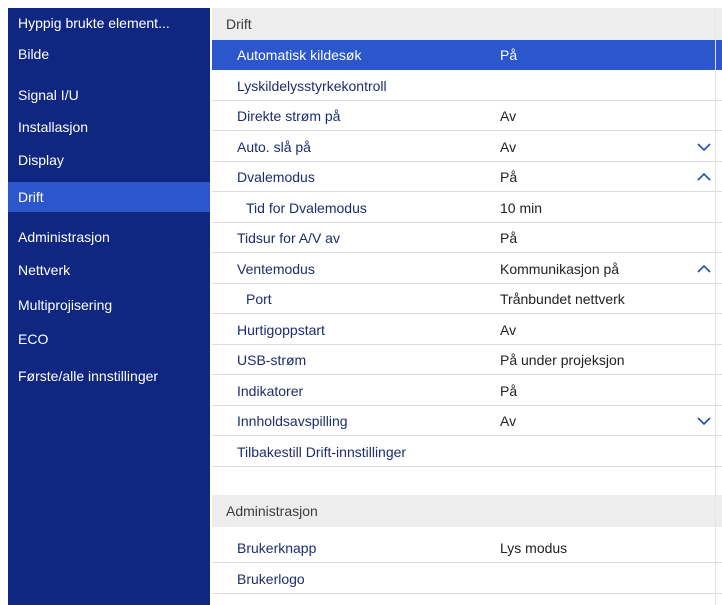 Image resolution: width=722 pixels, height=605 pixels. I want to click on sidebar-item-multiprojisering: Multiprojisering, so click(109, 305).